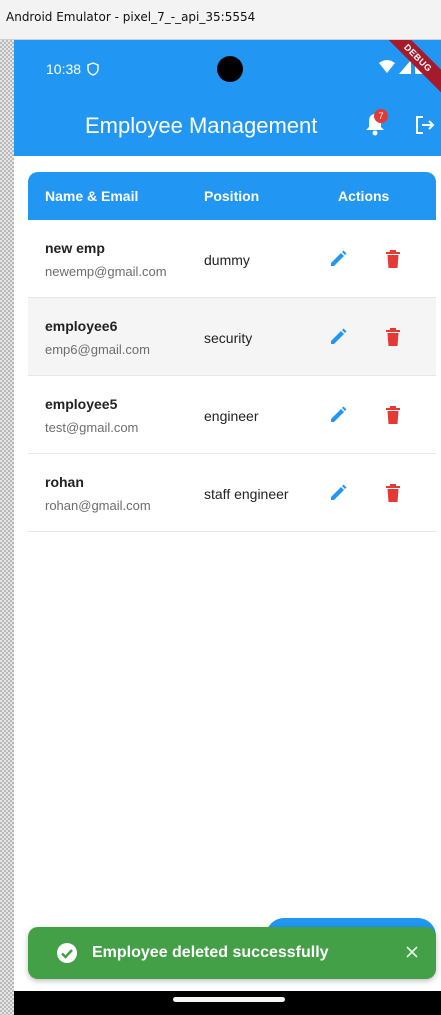  I want to click on employee-position: dummy, so click(227, 260).